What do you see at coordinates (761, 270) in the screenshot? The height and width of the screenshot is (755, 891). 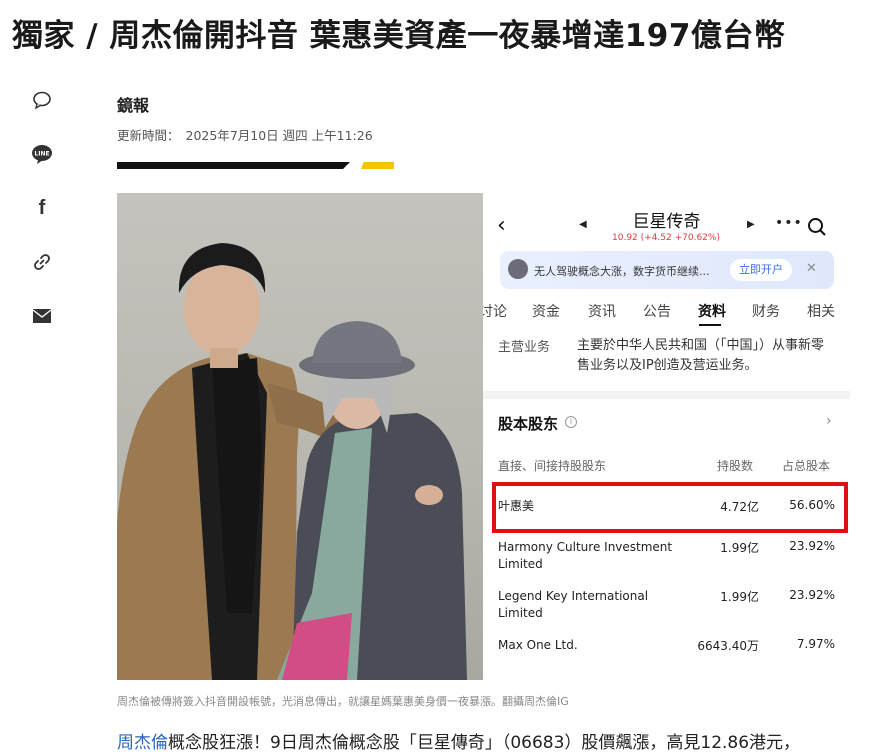 I see `open-account-button: 立即开户` at bounding box center [761, 270].